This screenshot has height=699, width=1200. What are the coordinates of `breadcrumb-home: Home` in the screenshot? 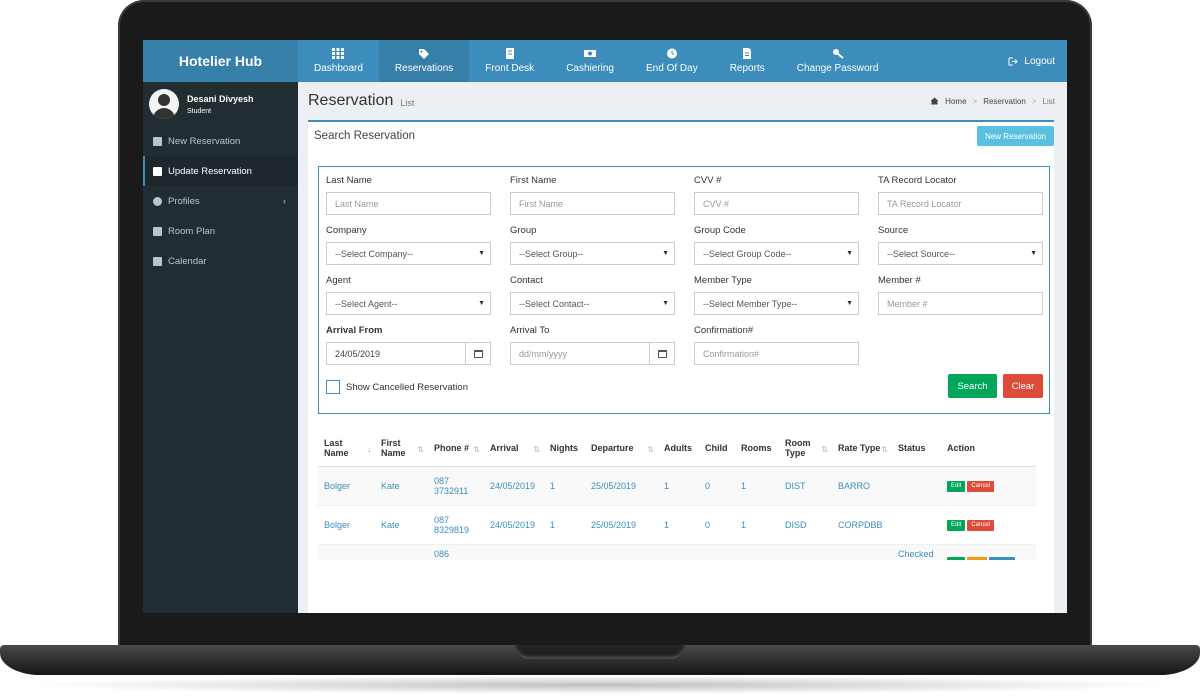 It's located at (955, 101).